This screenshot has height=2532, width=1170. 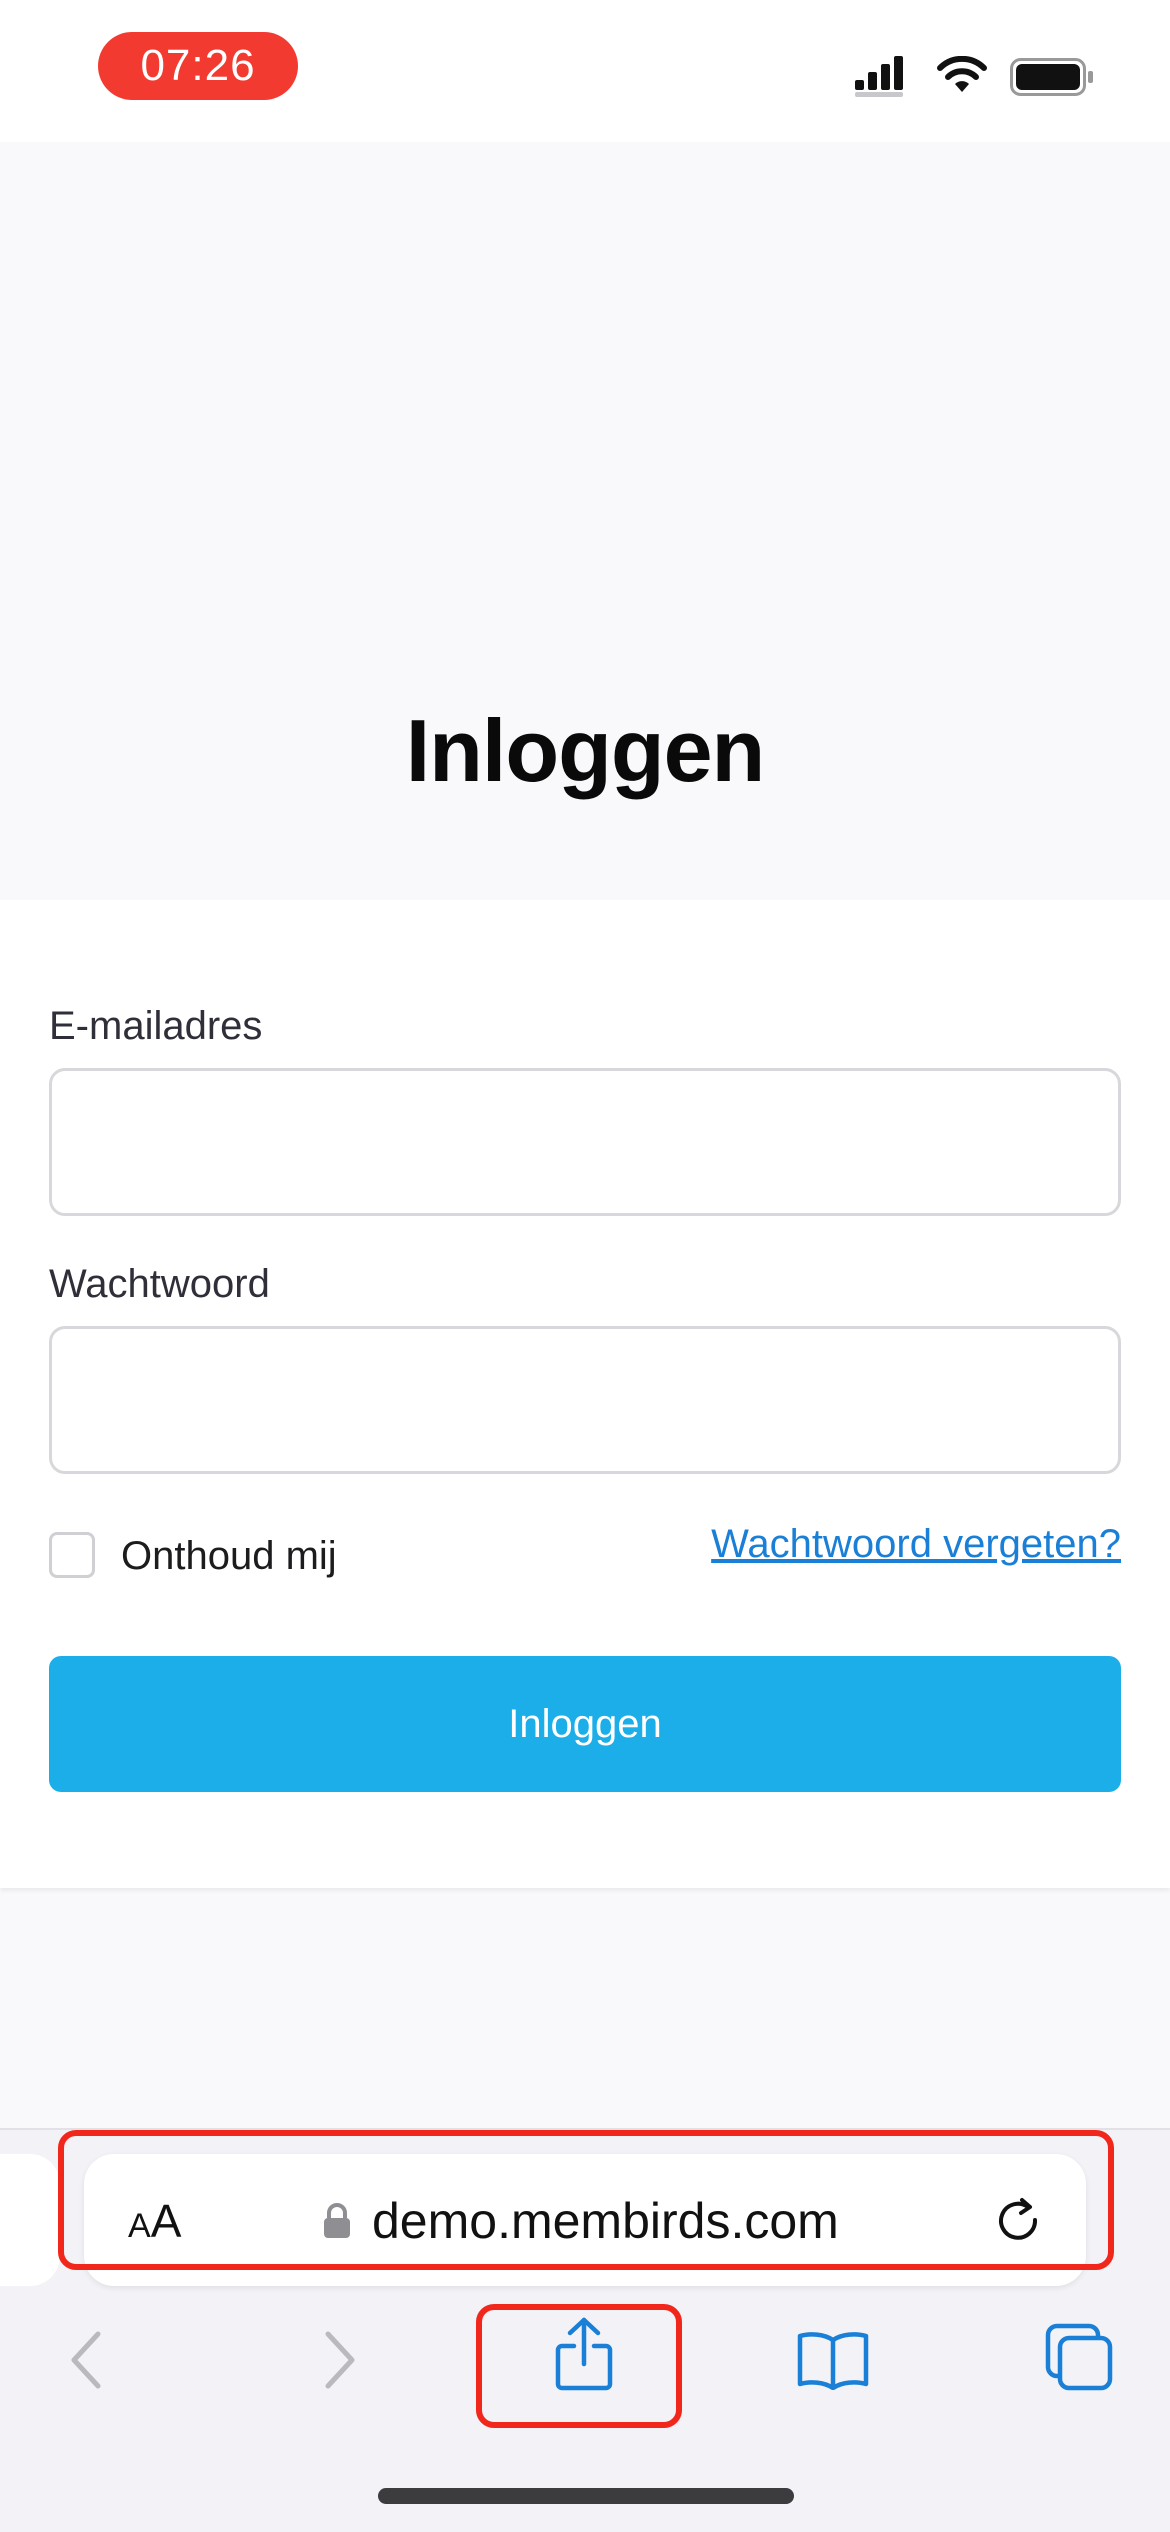 I want to click on tabs-icon, so click(x=1079, y=2357).